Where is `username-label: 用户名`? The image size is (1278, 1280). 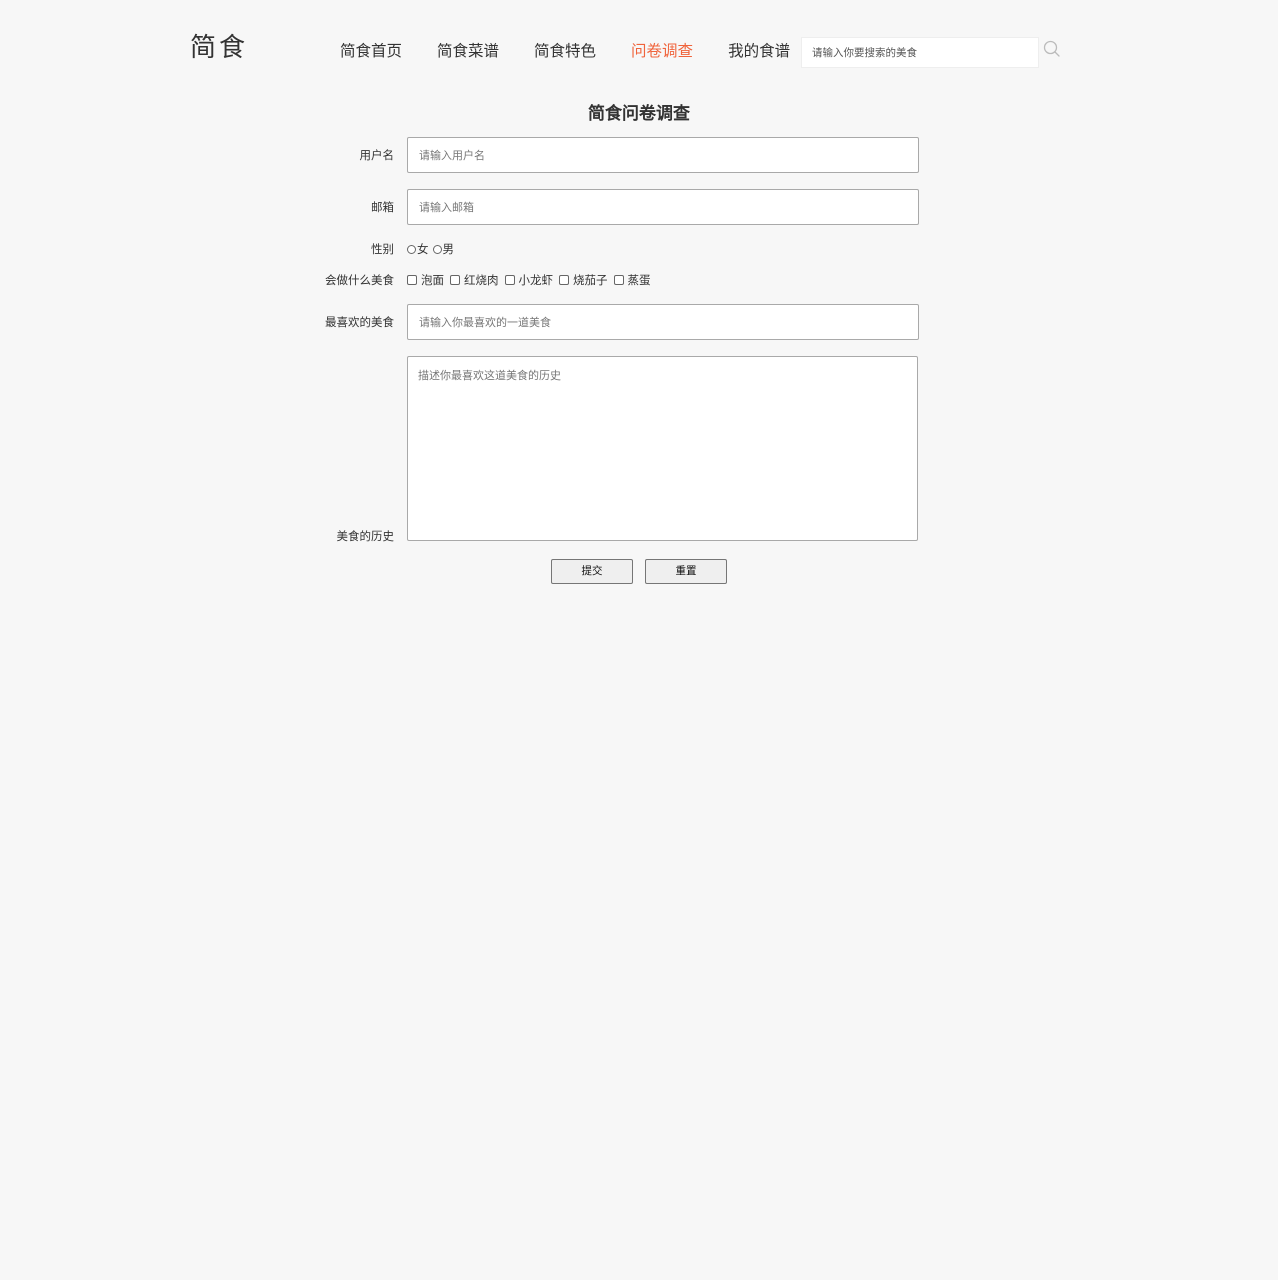
username-label: 用户名 is located at coordinates (377, 155).